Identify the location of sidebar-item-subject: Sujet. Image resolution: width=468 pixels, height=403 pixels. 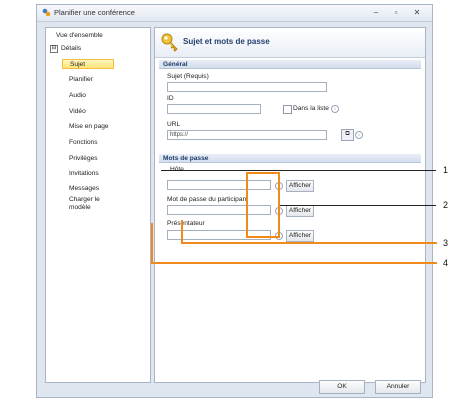
(88, 64).